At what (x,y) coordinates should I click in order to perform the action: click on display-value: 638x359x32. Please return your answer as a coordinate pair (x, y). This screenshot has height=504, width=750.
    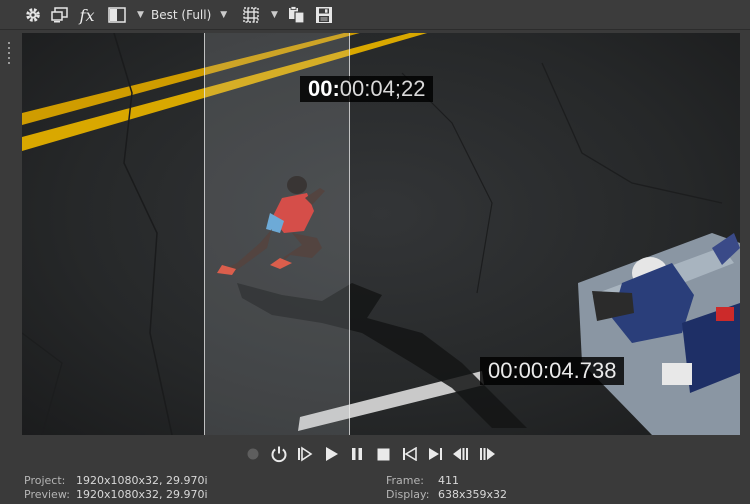
    Looking at the image, I should click on (473, 494).